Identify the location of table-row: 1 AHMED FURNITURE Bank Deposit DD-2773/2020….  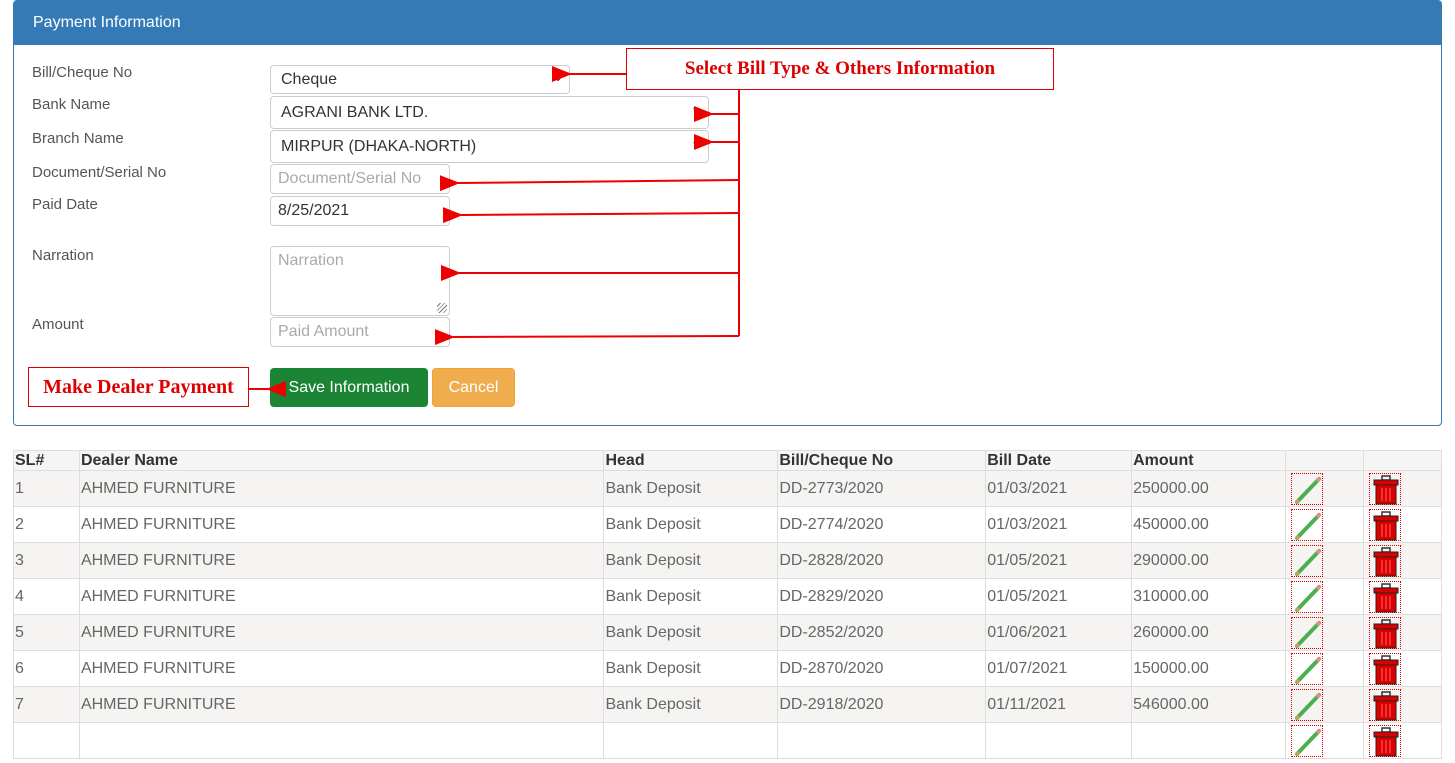
(728, 488).